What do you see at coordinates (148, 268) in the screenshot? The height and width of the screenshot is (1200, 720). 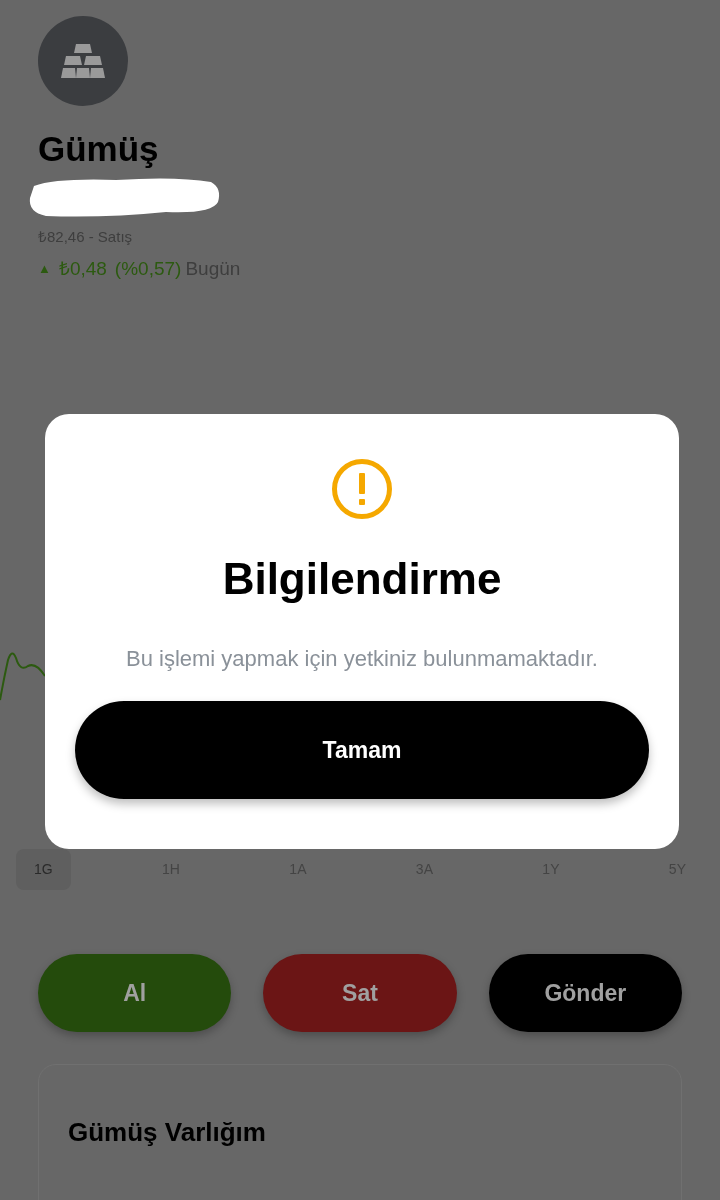 I see `change-percent: (%0,57)` at bounding box center [148, 268].